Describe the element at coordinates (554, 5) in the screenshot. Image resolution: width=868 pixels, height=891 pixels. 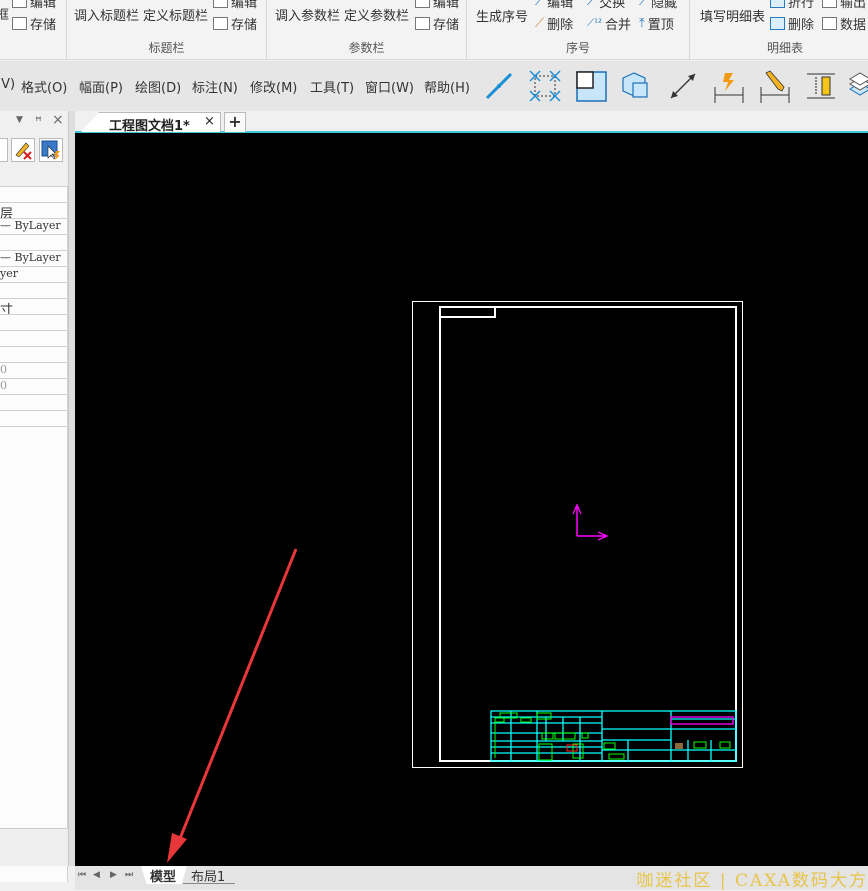
I see `sequence-edit-button: ⟋ 编辑` at that location.